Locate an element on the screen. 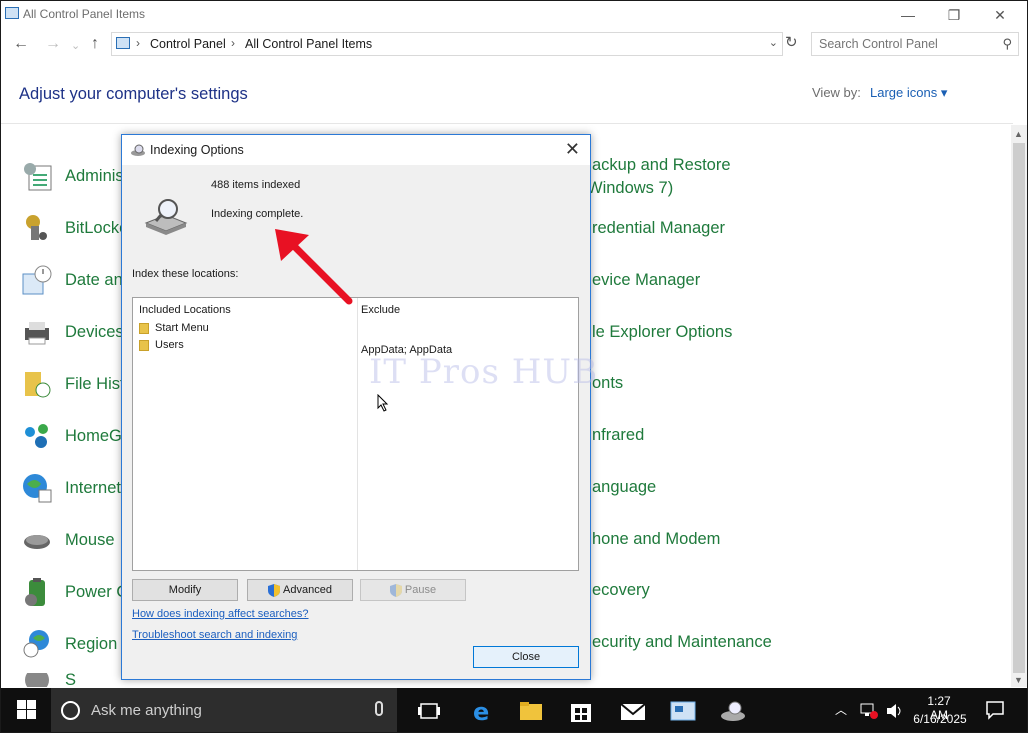 This screenshot has height=733, width=1028. watermark: IT Pros HUB is located at coordinates (484, 372).